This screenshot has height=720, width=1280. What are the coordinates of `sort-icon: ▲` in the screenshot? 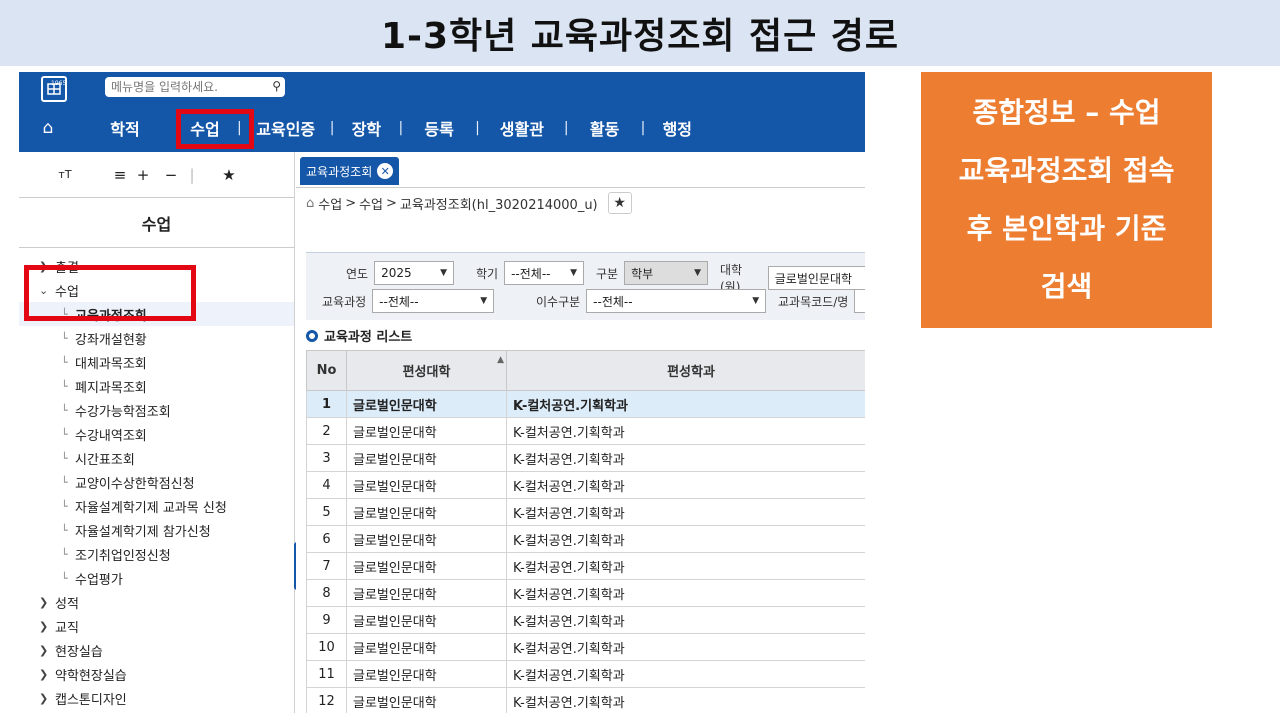 It's located at (500, 360).